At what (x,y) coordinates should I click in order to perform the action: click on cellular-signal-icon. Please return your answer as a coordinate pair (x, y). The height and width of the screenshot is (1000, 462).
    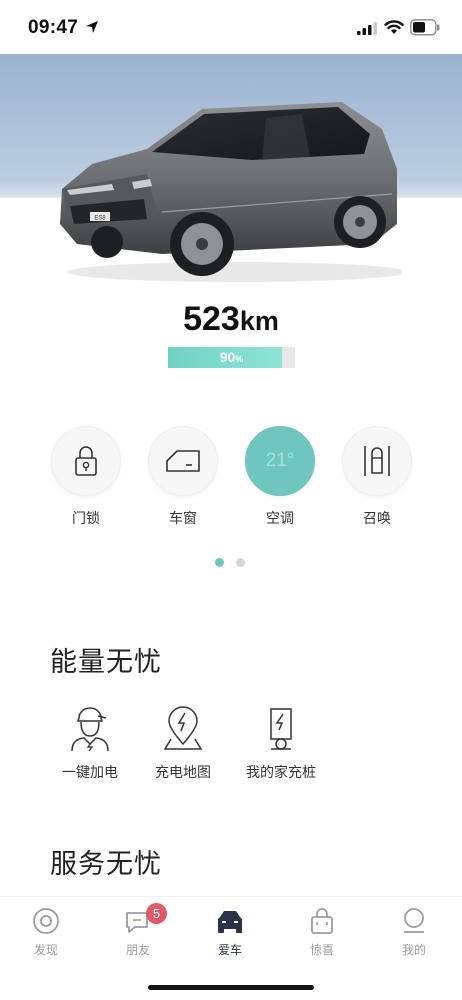
    Looking at the image, I should click on (367, 28).